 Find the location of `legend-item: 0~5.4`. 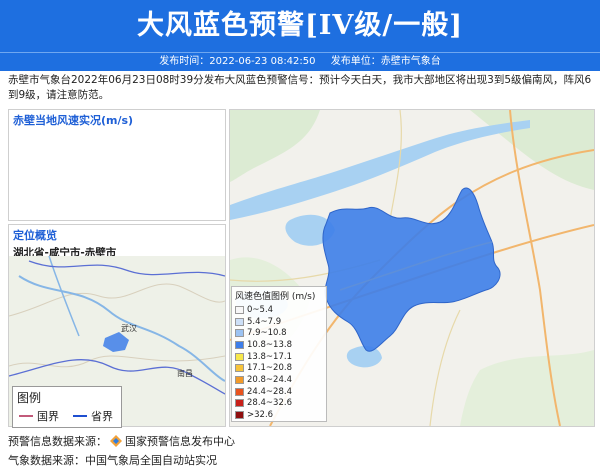

legend-item: 0~5.4 is located at coordinates (279, 310).